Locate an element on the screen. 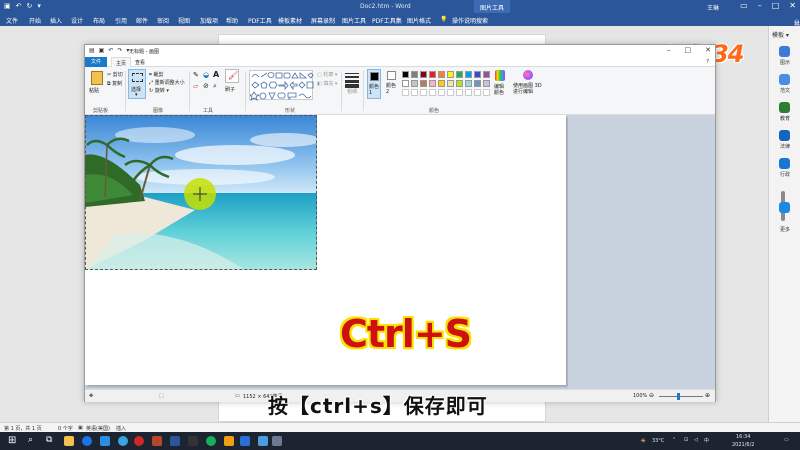  resize-button: ⤢ 重新调整大小 is located at coordinates (167, 82).